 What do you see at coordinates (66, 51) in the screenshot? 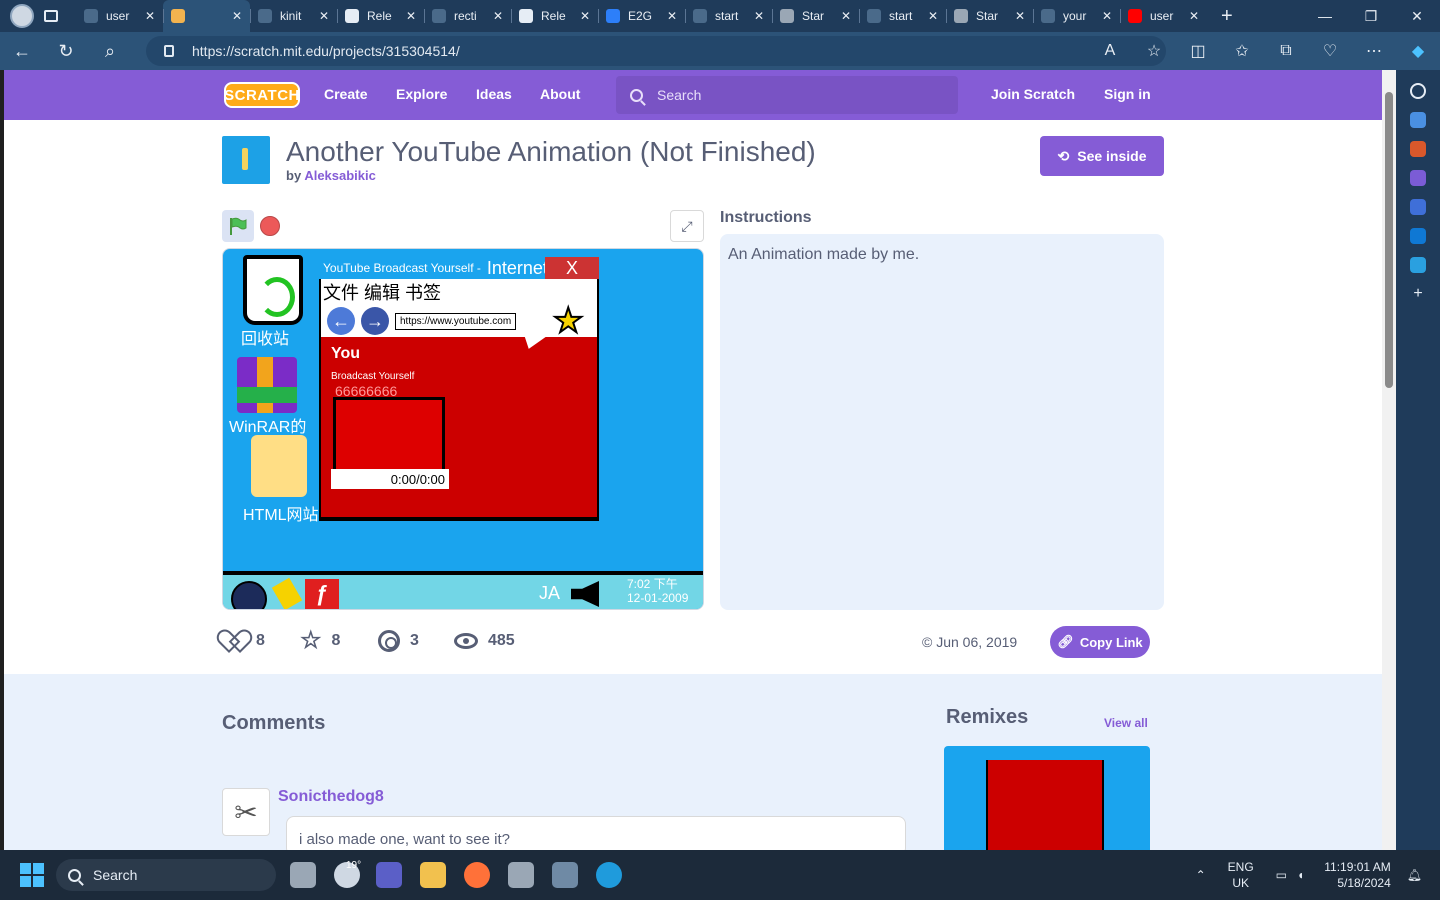
I see `refresh-button: ↻` at bounding box center [66, 51].